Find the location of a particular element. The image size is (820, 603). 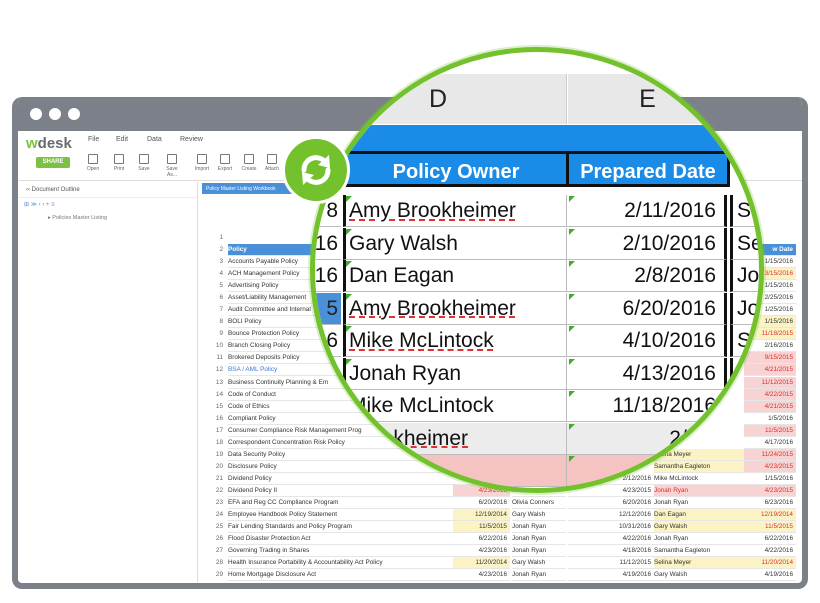

menu-edit: Edit is located at coordinates (122, 139).